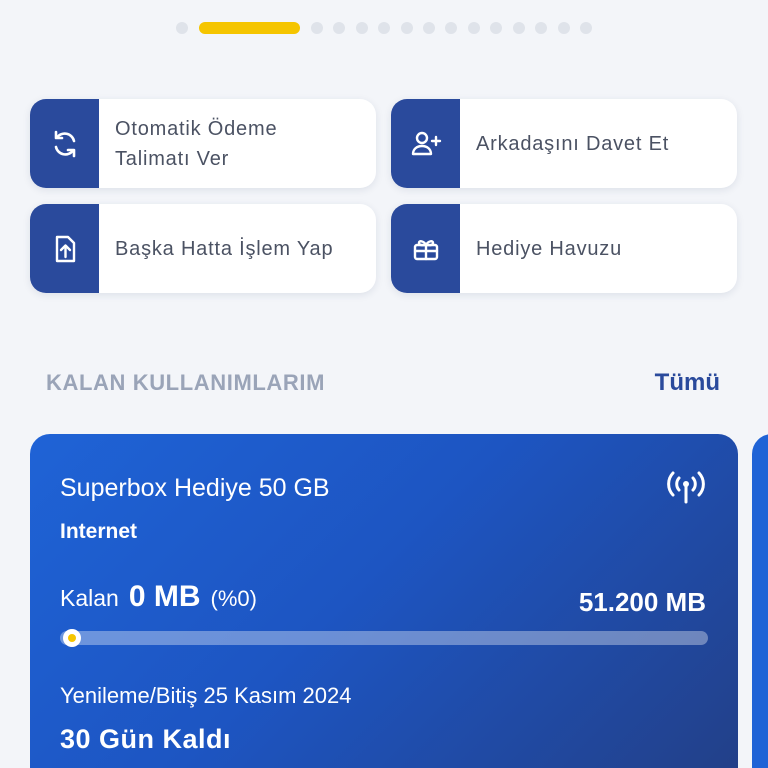  I want to click on signal-tower-icon, so click(686, 487).